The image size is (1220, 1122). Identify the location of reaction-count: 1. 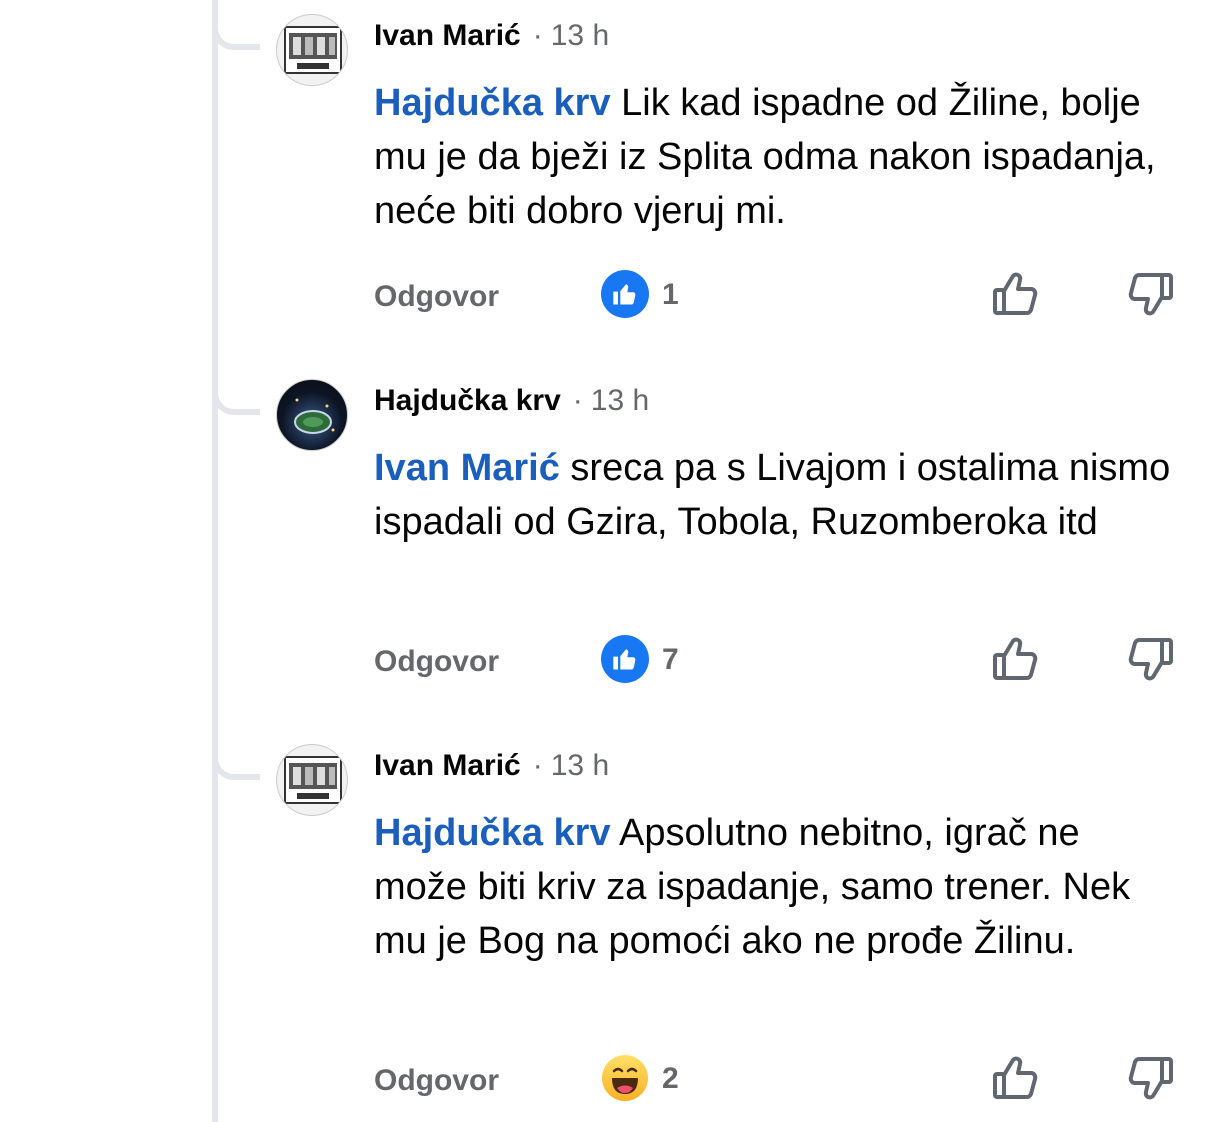
(670, 295).